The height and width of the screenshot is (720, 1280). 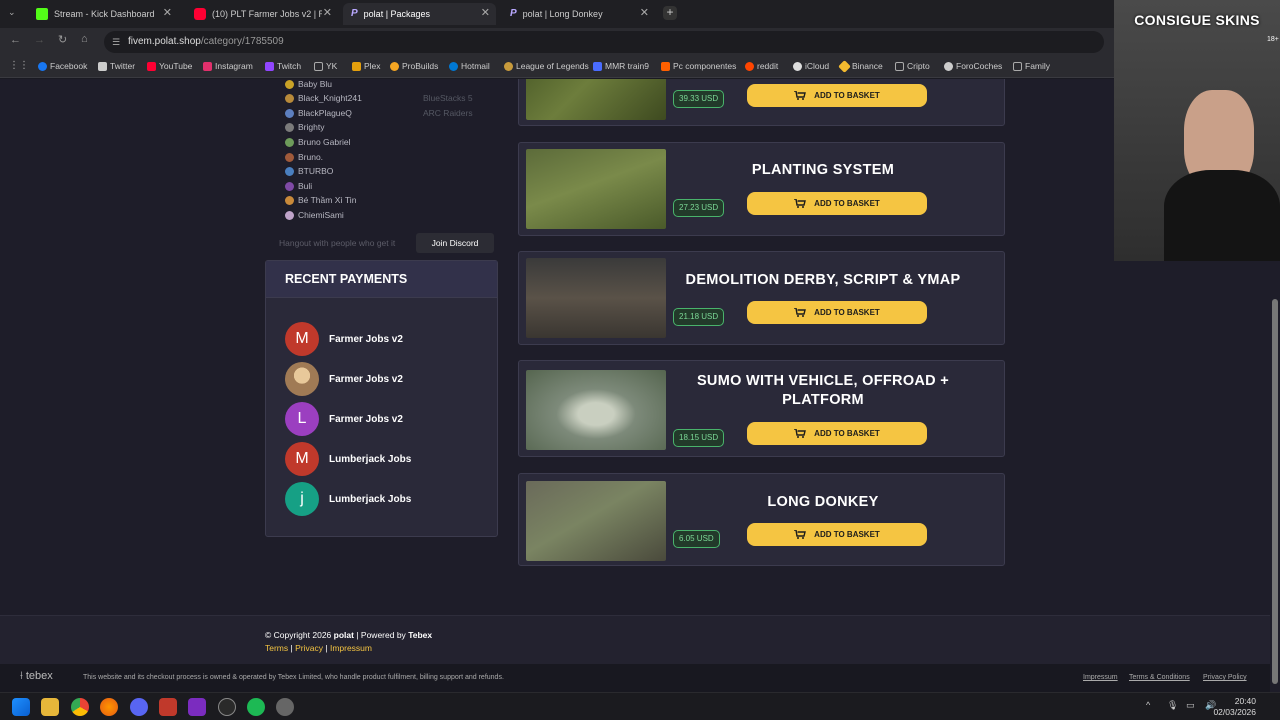 What do you see at coordinates (749, 66) in the screenshot?
I see `reddit-icon` at bounding box center [749, 66].